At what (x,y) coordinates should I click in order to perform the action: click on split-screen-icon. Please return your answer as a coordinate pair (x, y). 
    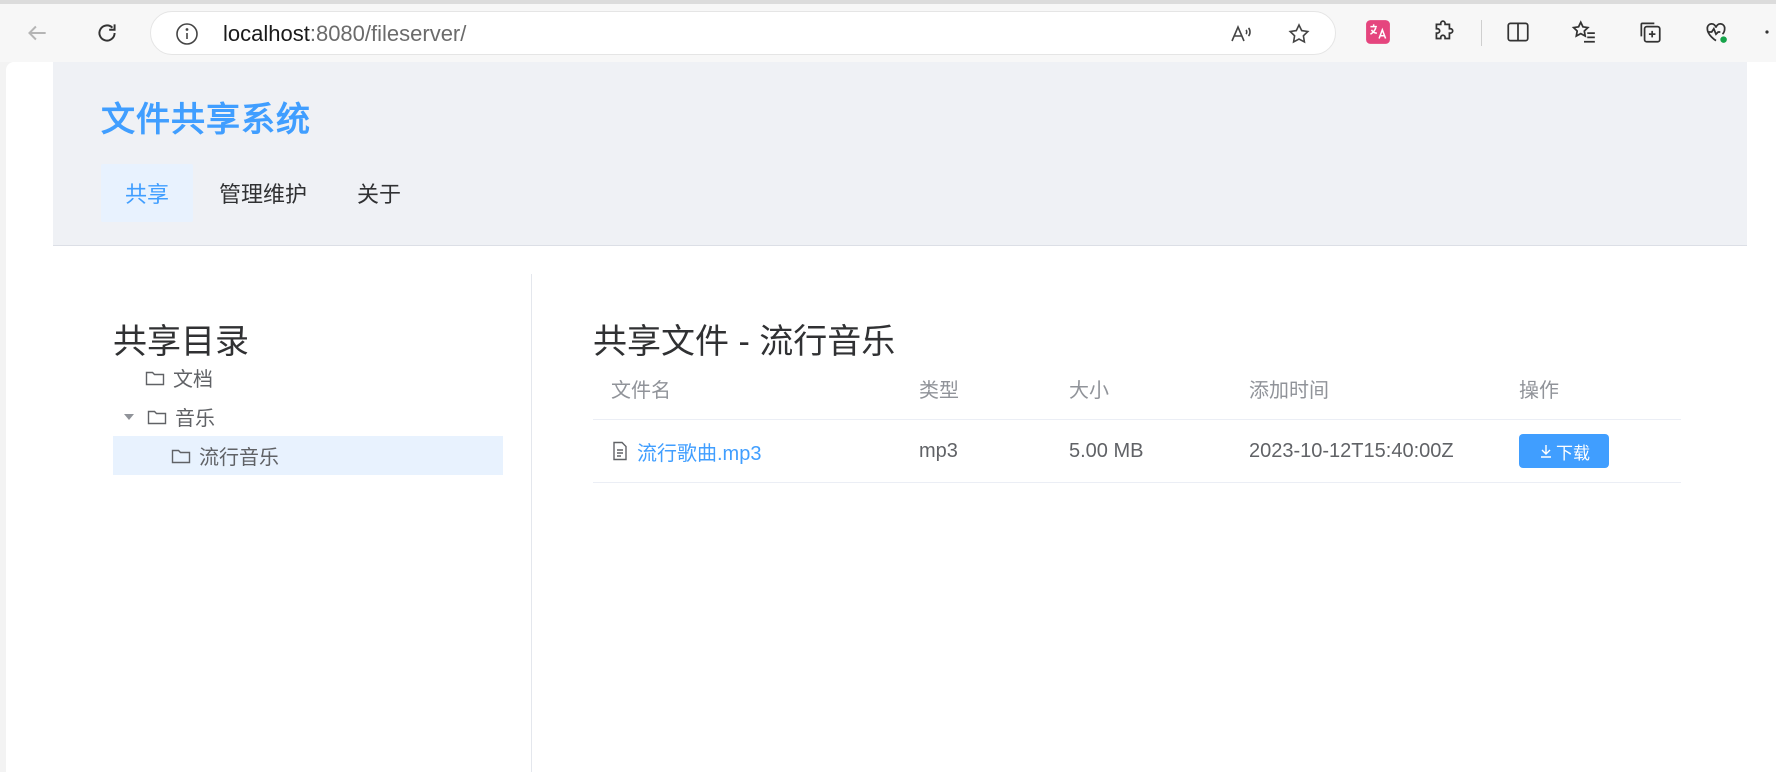
    Looking at the image, I should click on (1518, 32).